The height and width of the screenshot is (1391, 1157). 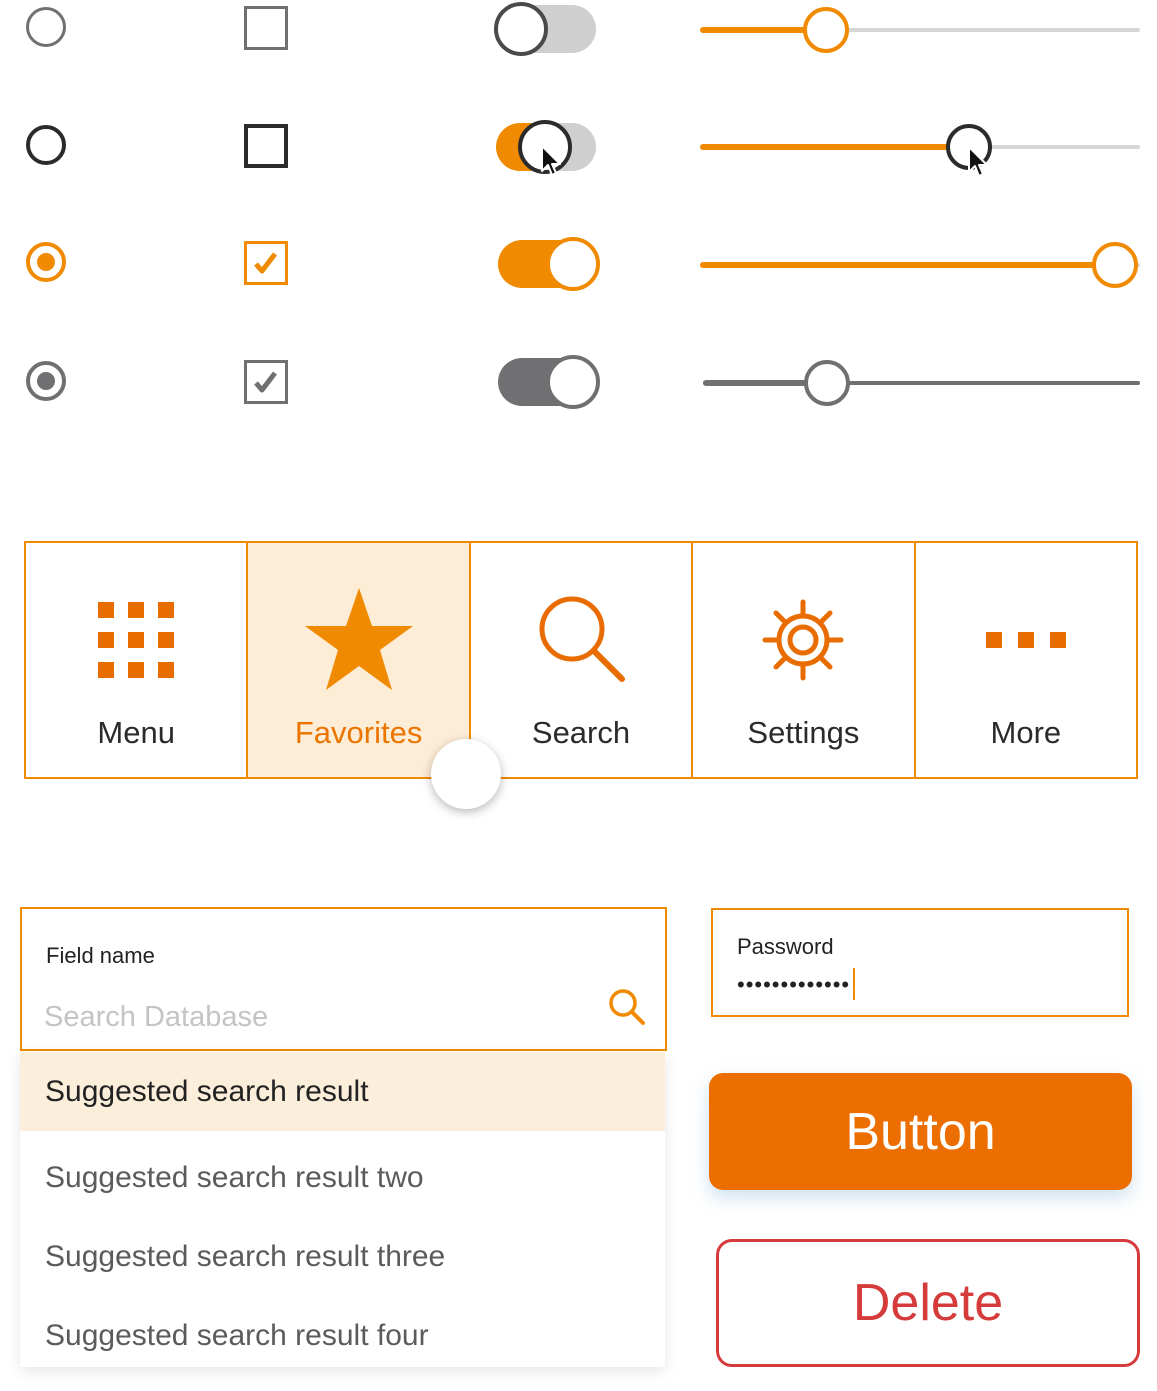 I want to click on toggle-disabled-on, so click(x=548, y=382).